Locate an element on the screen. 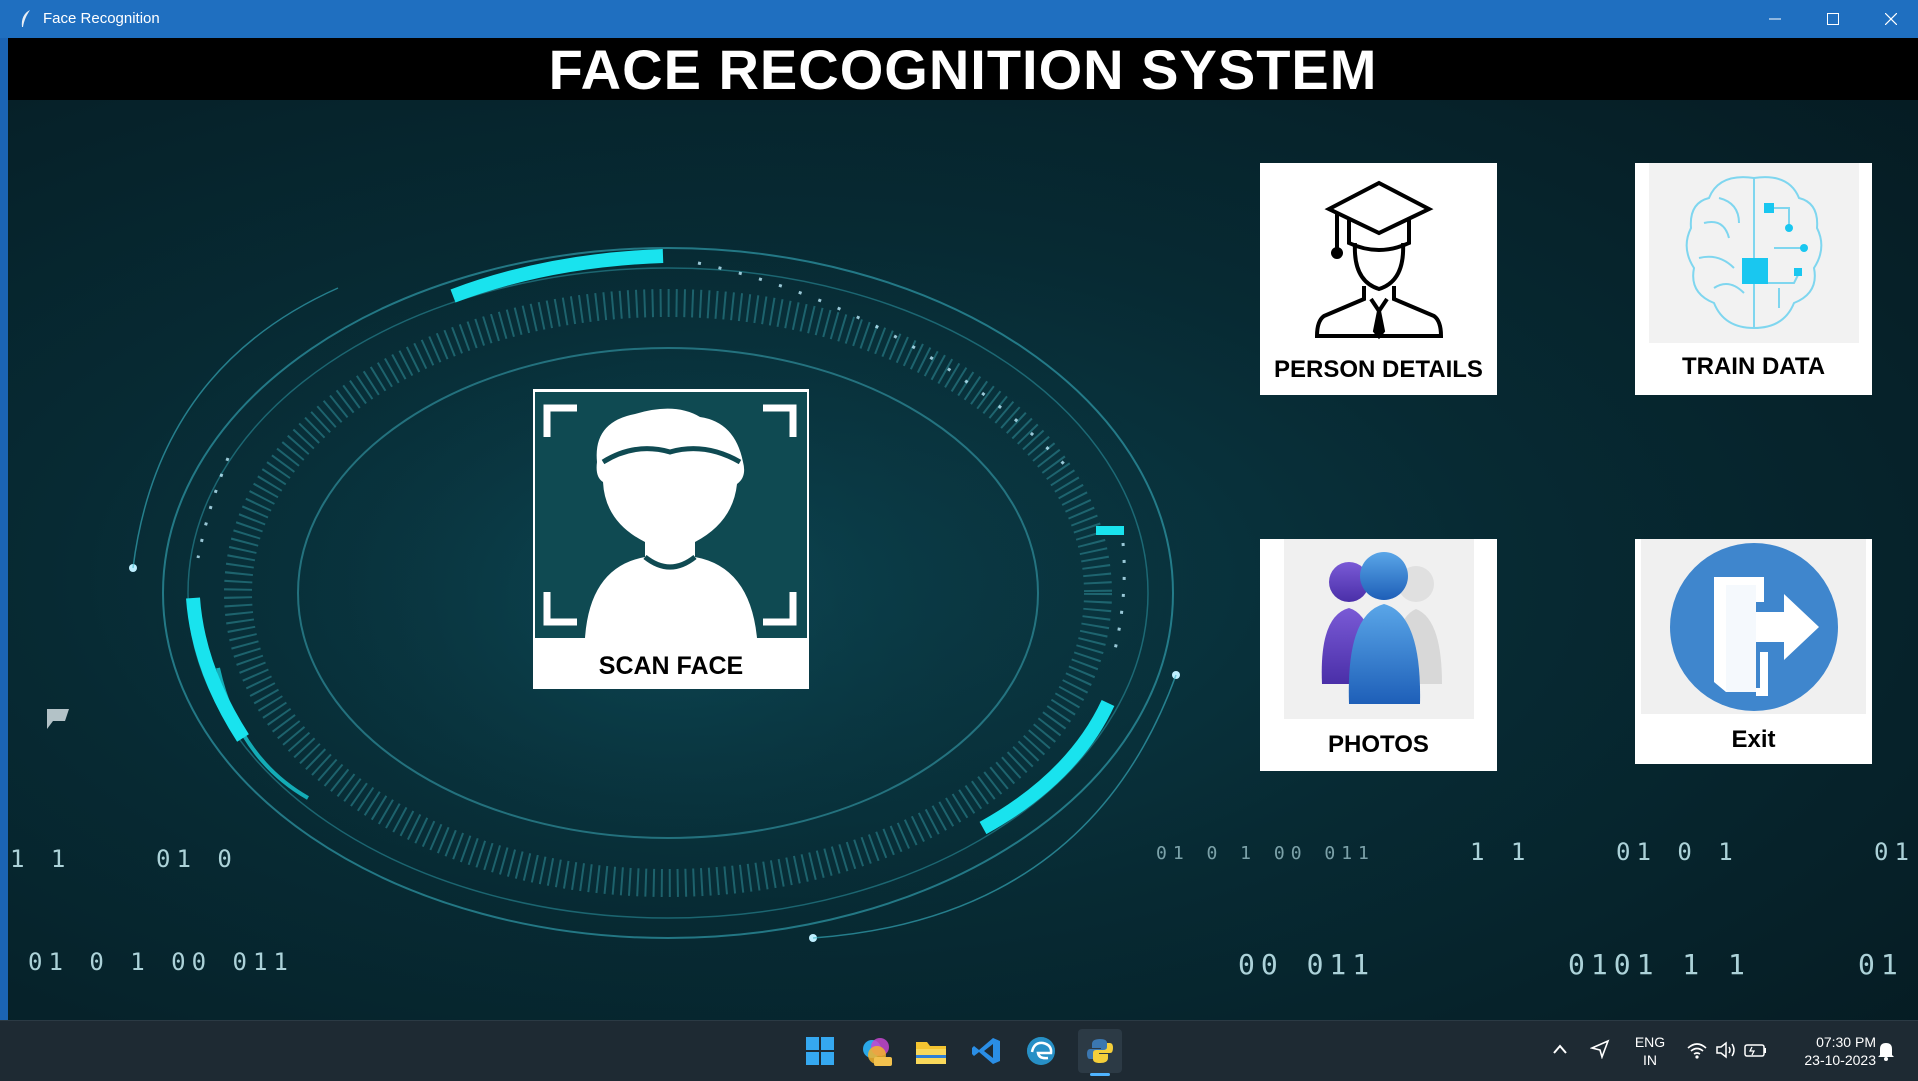 This screenshot has height=1081, width=1918. close-icon is located at coordinates (1891, 19).